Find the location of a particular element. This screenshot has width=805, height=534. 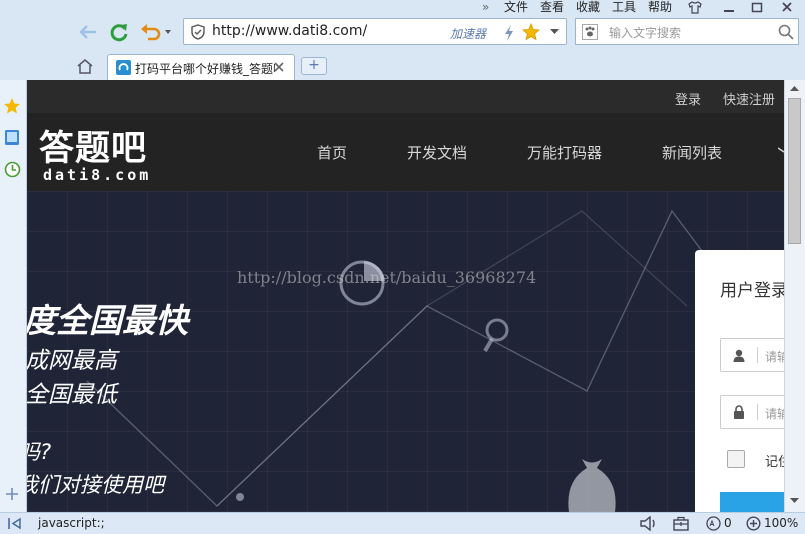

login-panel: 用户登录 请输入用户名 请输入密码 记住 is located at coordinates (739, 381).